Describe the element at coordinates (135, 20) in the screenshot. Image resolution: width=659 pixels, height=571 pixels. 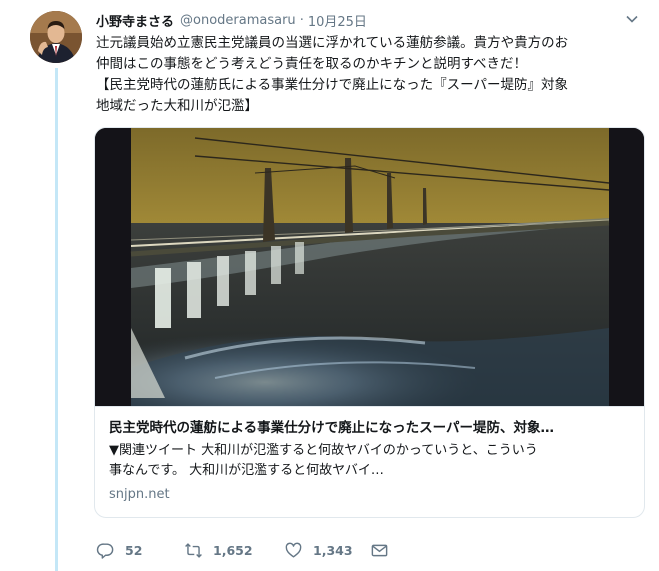
I see `user-name: 小野寺まさる` at that location.